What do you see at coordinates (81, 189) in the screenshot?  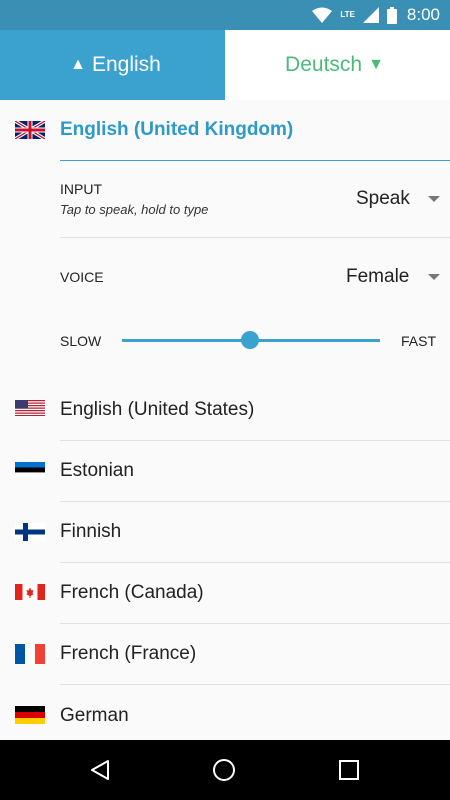 I see `input-label: INPUT` at bounding box center [81, 189].